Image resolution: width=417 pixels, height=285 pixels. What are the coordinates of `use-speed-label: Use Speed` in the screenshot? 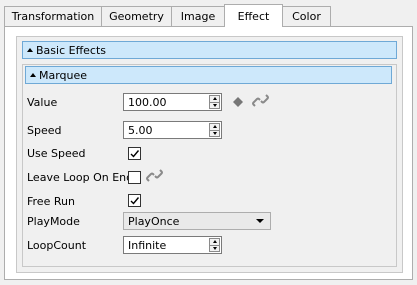 It's located at (56, 153).